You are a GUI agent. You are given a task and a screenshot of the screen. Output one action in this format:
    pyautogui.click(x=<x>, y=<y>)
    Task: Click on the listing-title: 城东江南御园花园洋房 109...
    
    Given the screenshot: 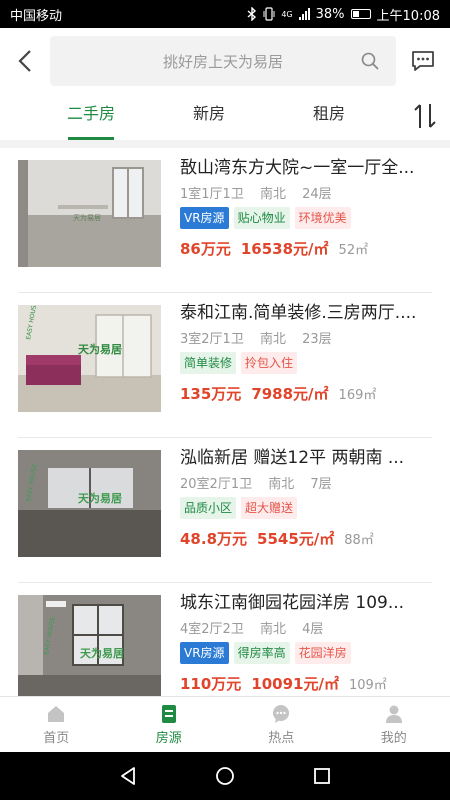 What is the action you would take?
    pyautogui.click(x=292, y=603)
    